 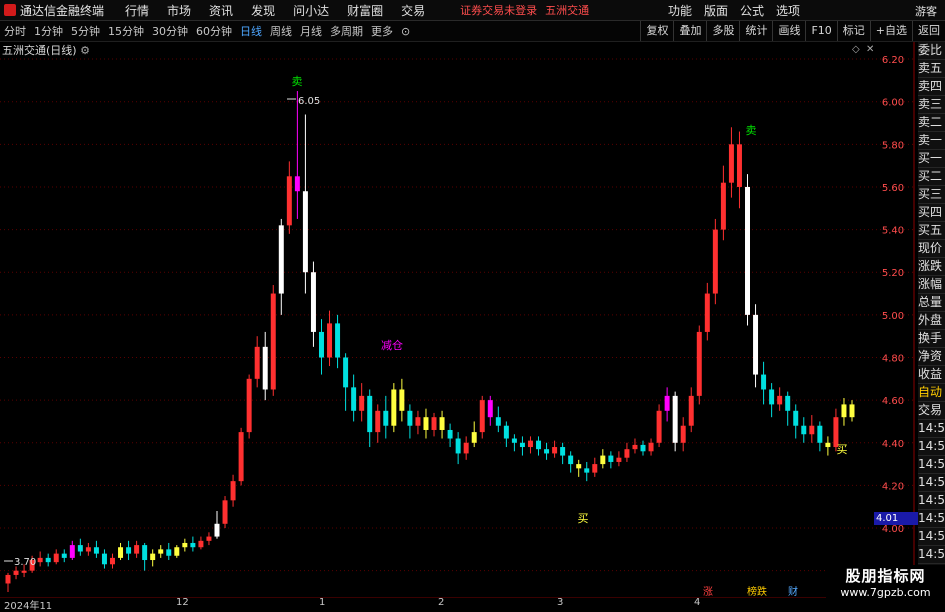 What do you see at coordinates (931, 87) in the screenshot?
I see `sidebar-item: 卖四` at bounding box center [931, 87].